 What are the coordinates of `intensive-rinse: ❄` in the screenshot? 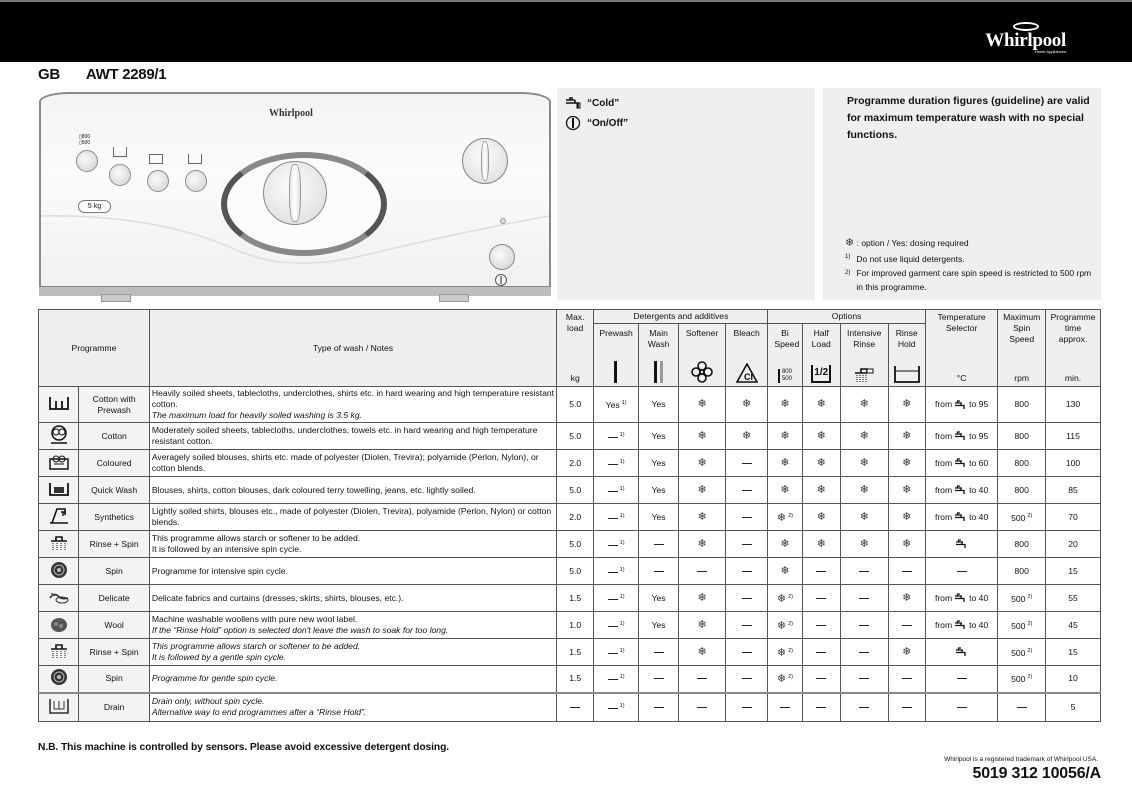 It's located at (864, 490).